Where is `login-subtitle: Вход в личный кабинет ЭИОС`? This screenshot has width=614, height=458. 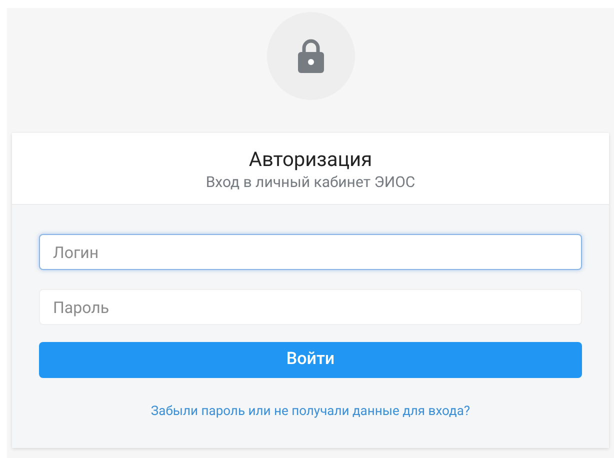
login-subtitle: Вход в личный кабинет ЭИОС is located at coordinates (311, 182).